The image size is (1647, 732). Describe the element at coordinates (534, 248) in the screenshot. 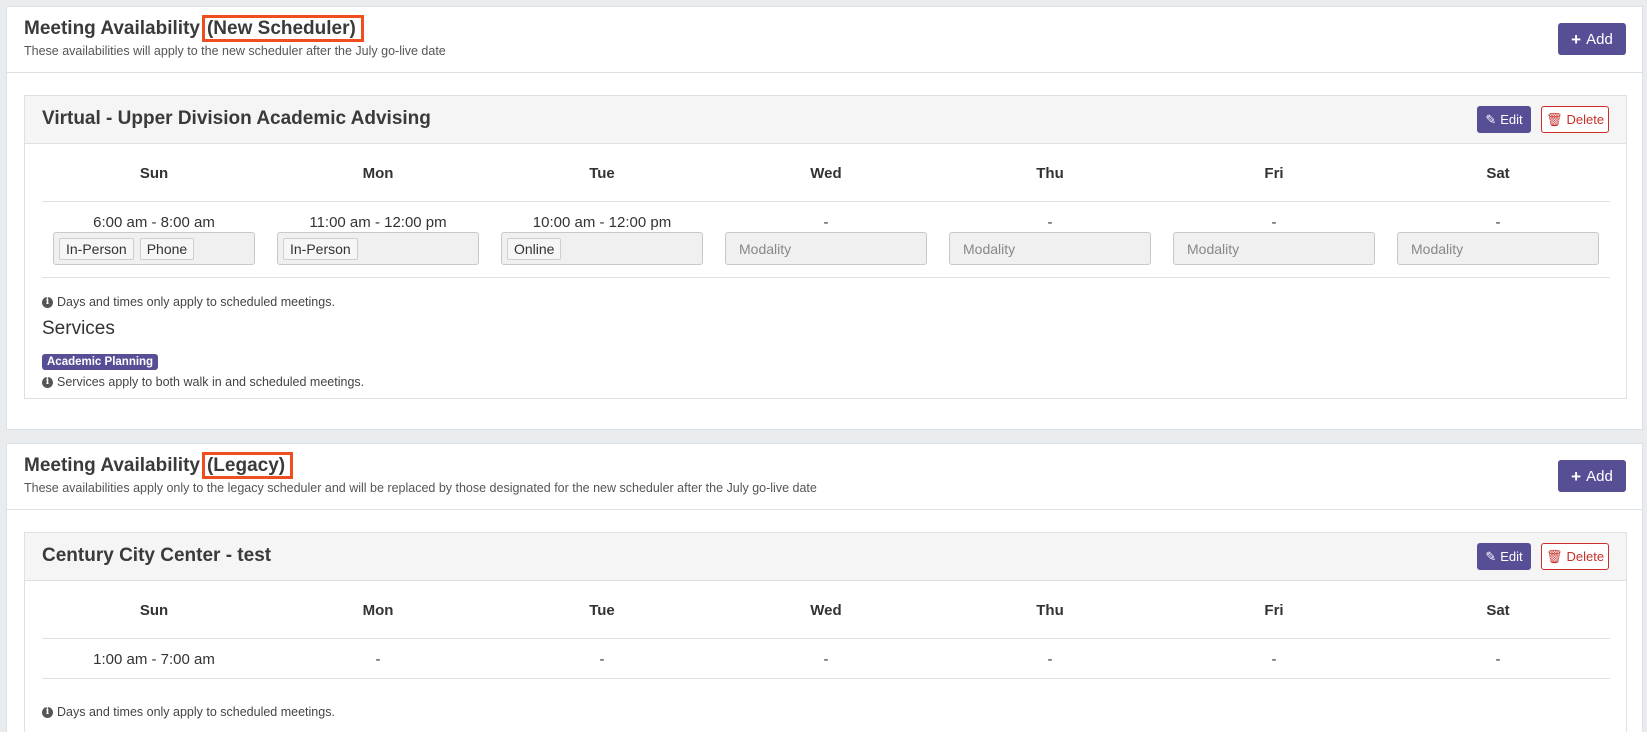

I see `modality-tag: Online` at that location.